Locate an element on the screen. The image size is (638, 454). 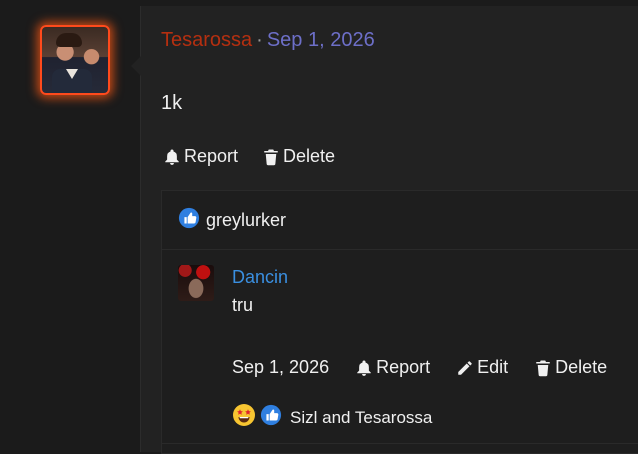
comment-text: tru is located at coordinates (243, 305).